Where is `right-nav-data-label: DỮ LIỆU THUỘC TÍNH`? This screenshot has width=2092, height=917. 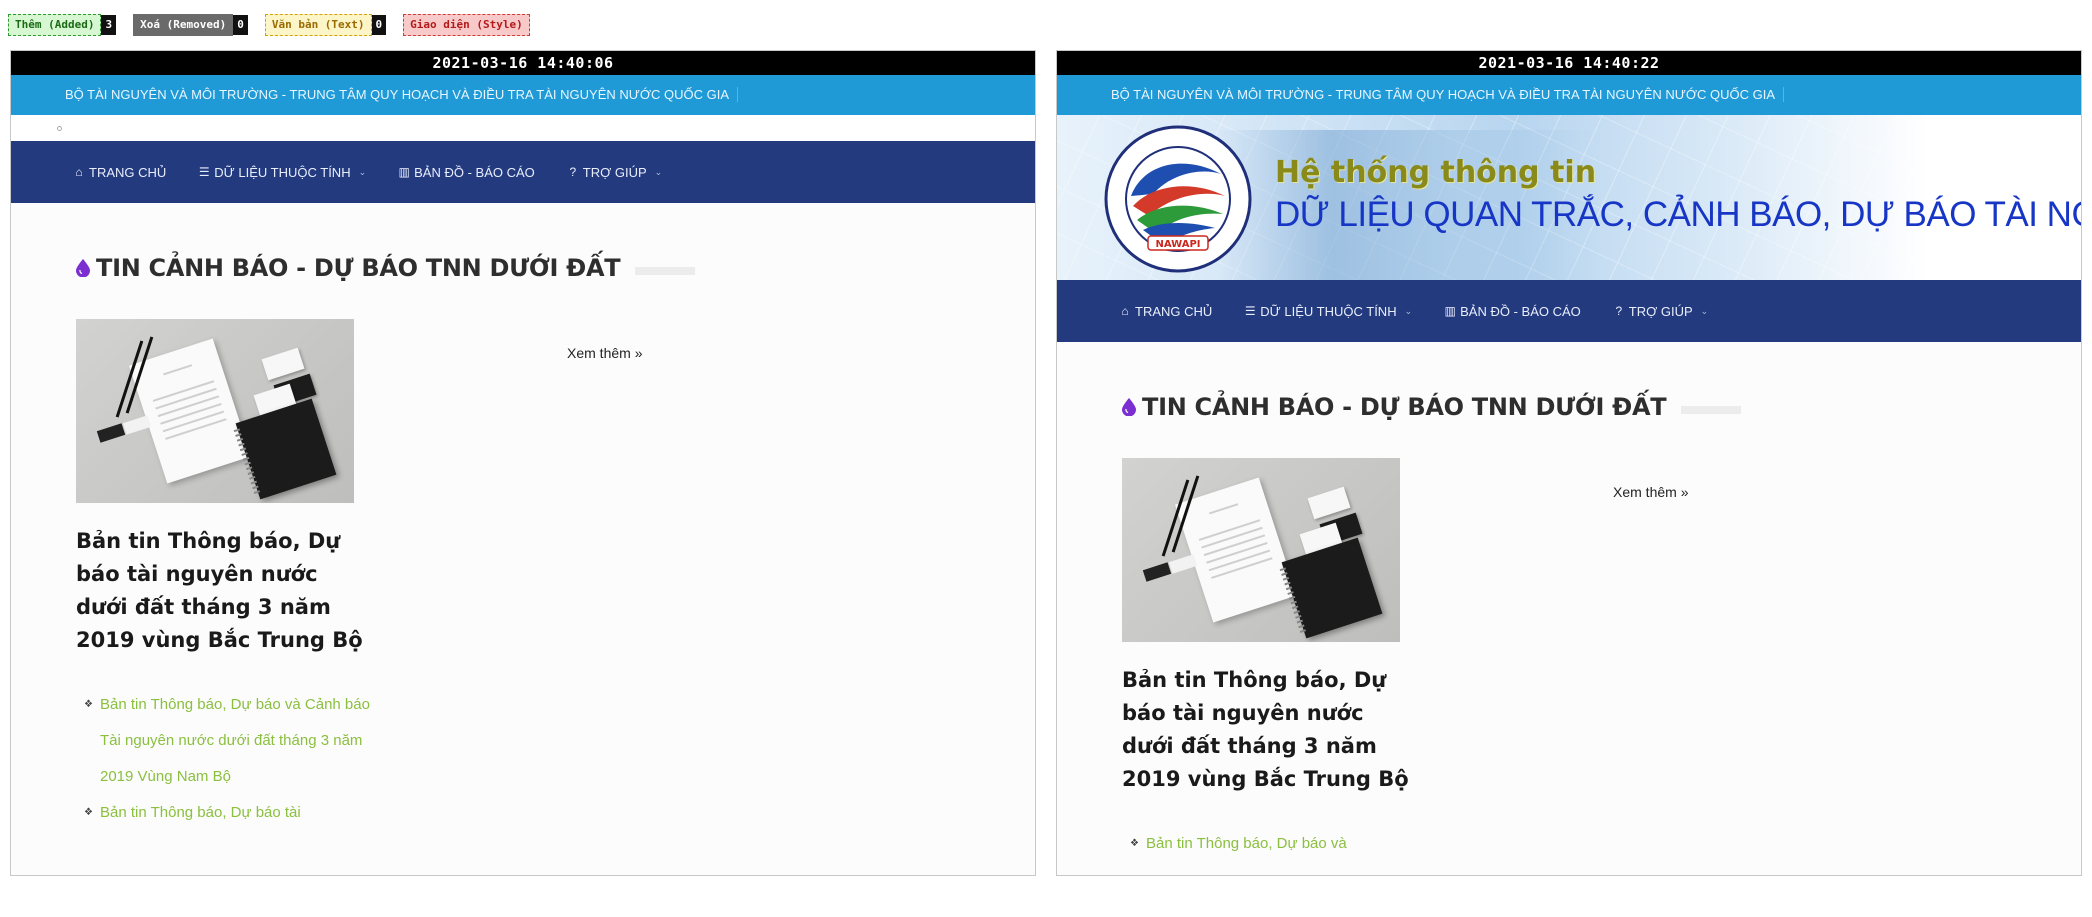 right-nav-data-label: DỮ LIỆU THUỘC TÍNH is located at coordinates (1328, 311).